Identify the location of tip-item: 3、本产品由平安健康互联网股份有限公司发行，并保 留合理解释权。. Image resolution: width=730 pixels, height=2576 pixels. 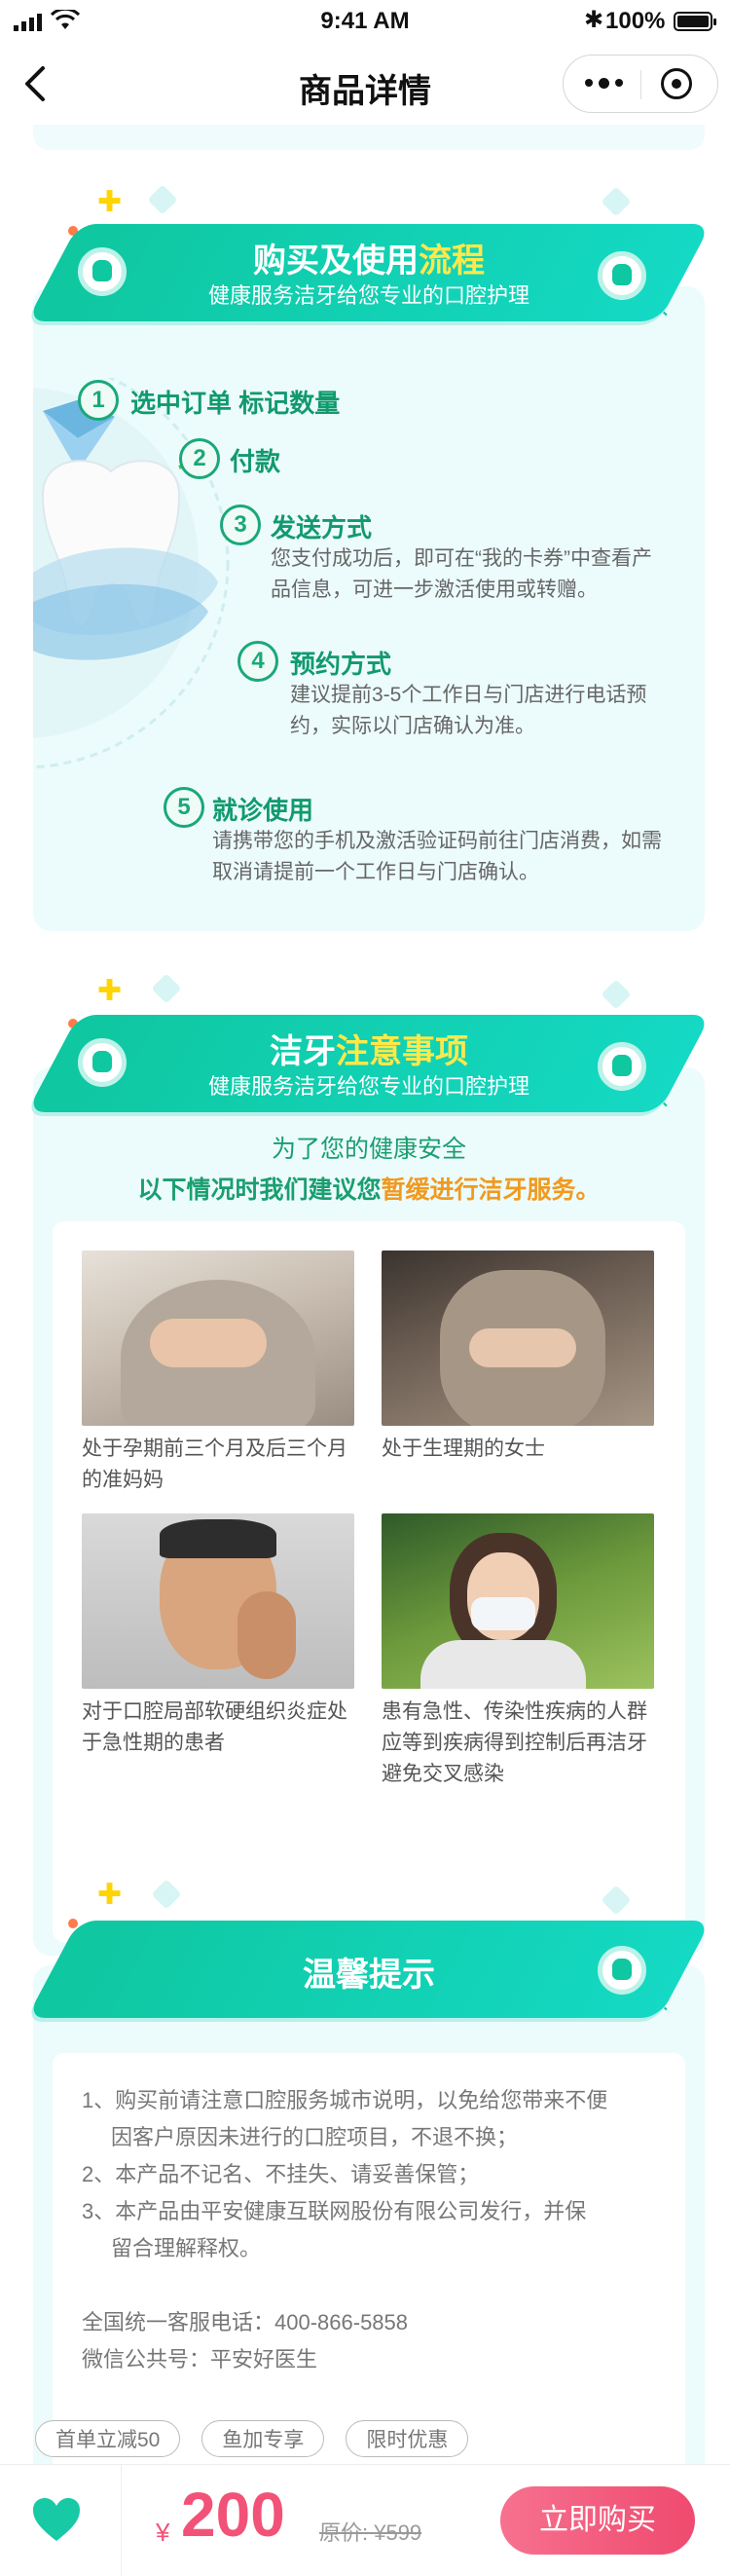
(374, 2230).